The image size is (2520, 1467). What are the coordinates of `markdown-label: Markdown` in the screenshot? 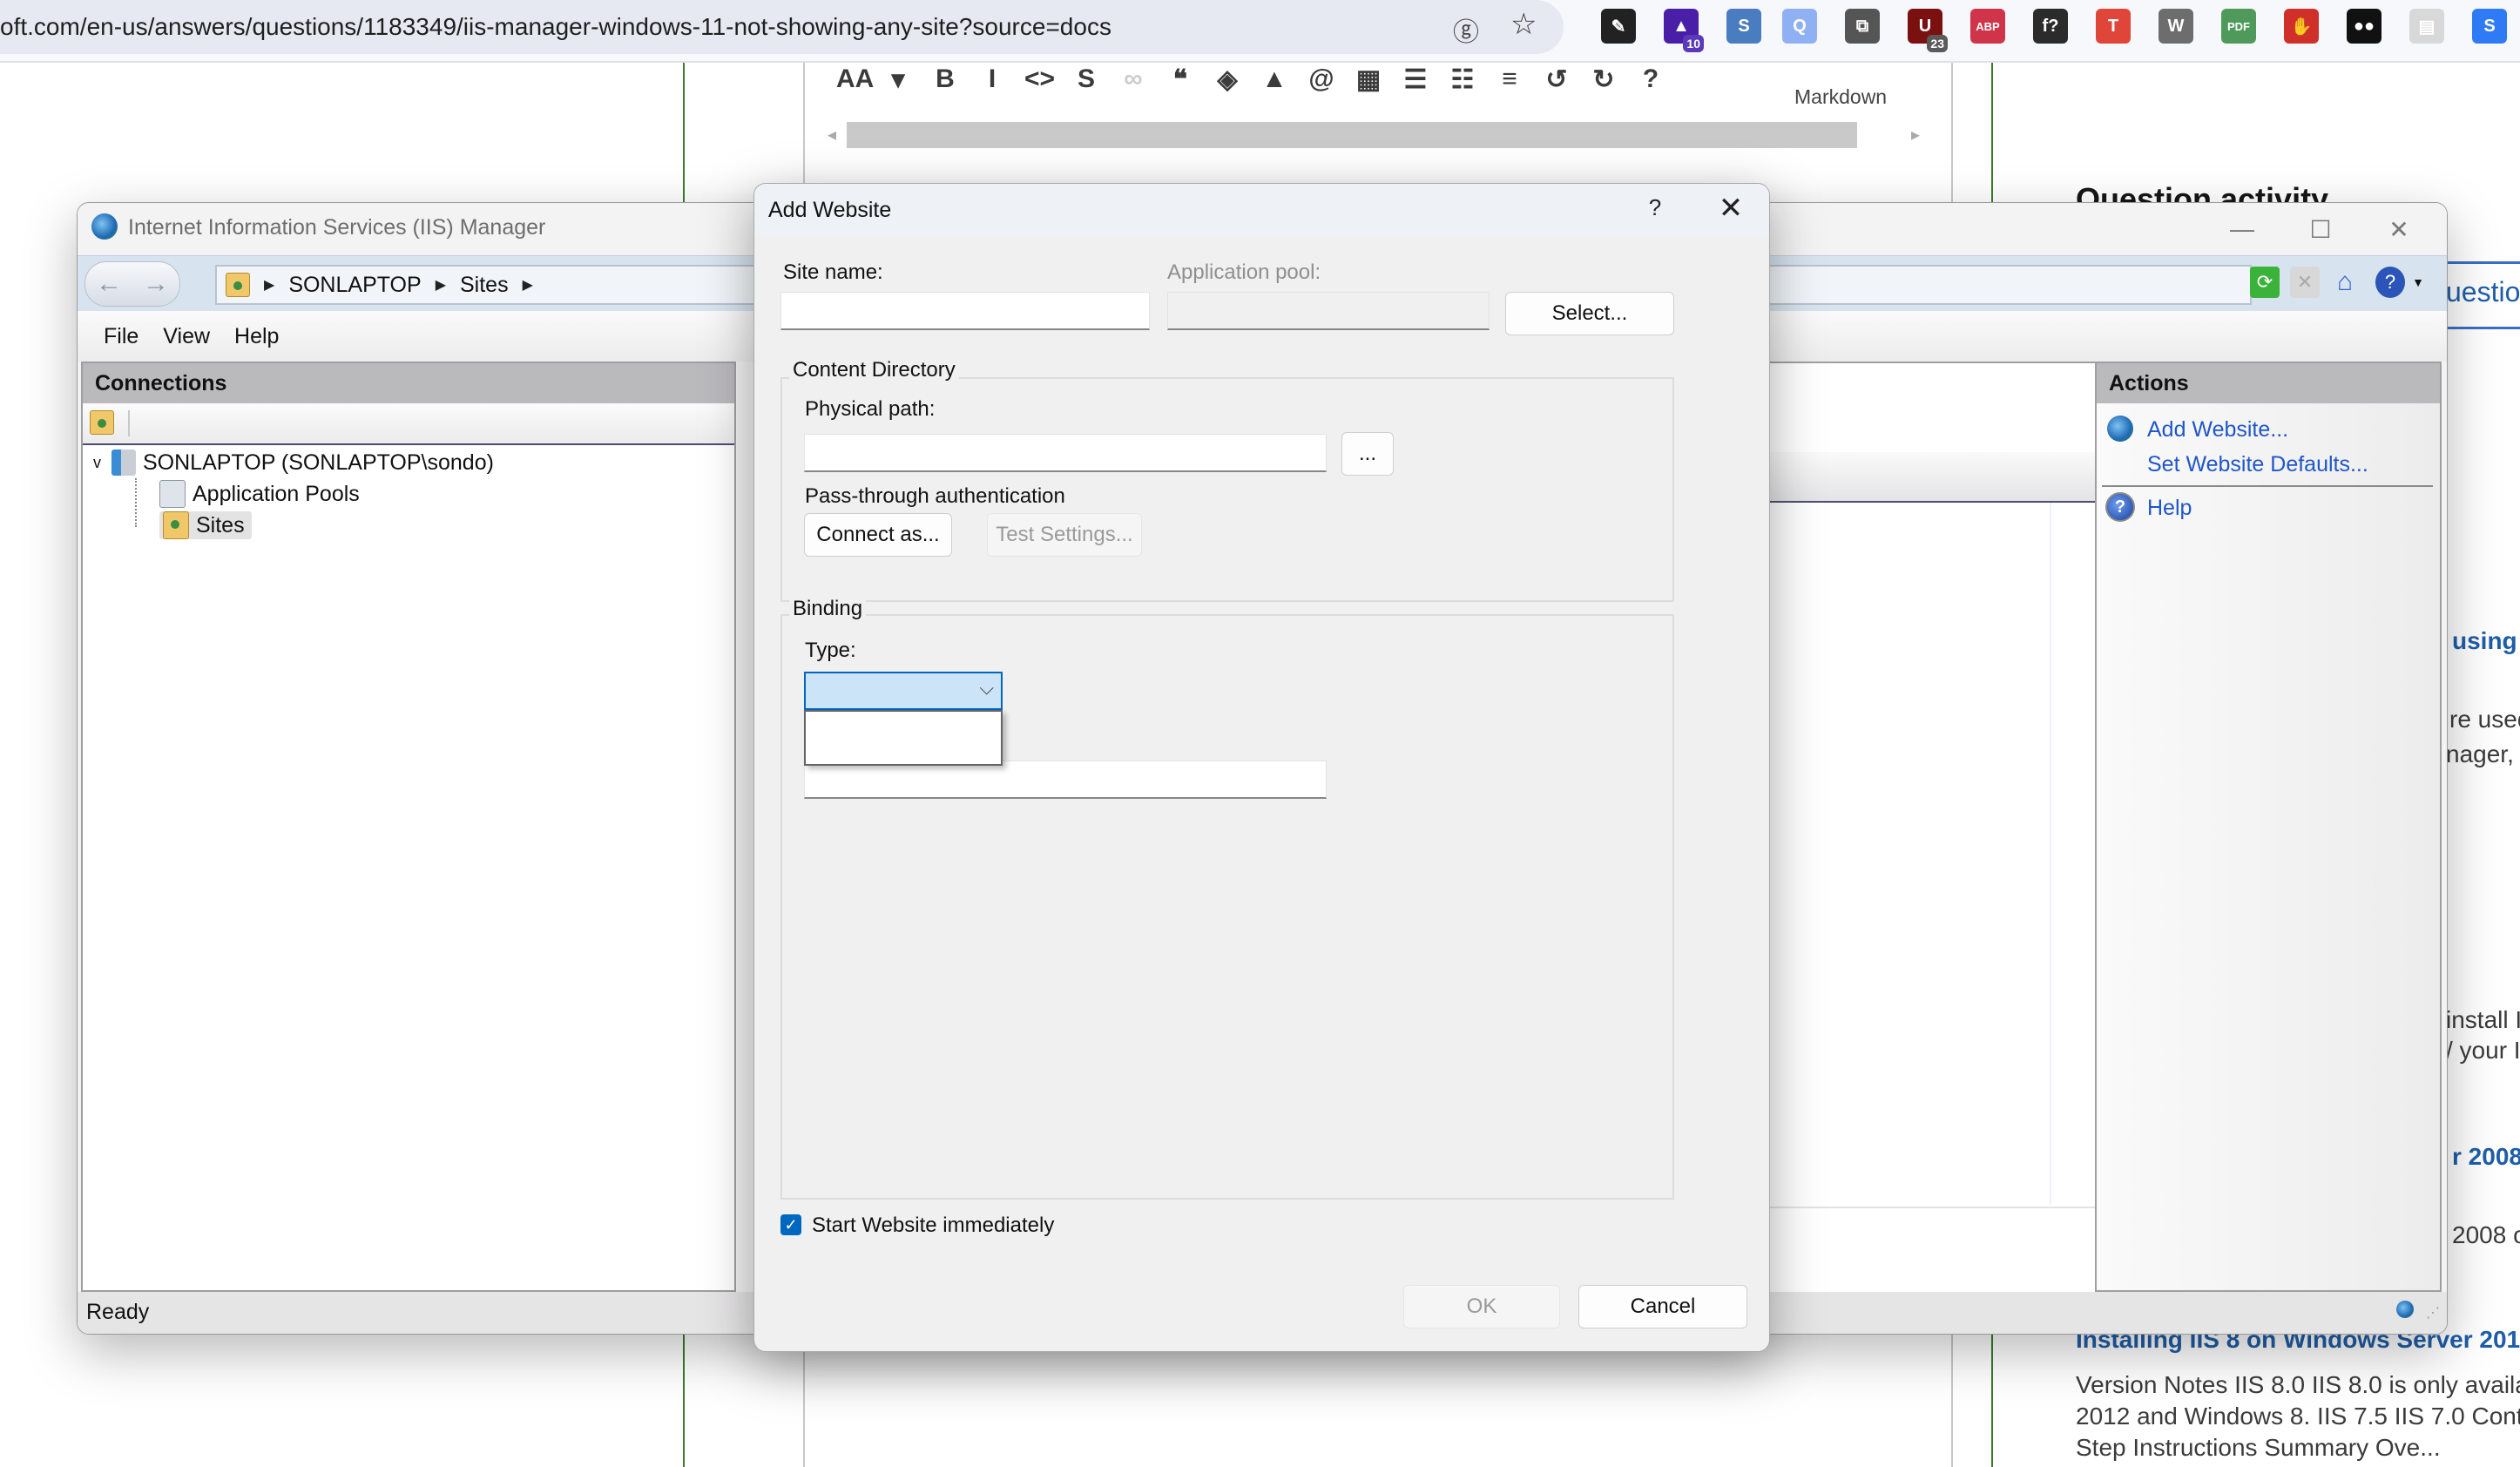 It's located at (1840, 97).